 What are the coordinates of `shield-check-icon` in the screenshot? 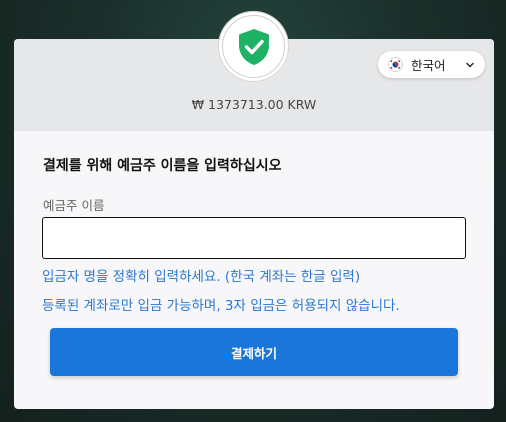 It's located at (253, 46).